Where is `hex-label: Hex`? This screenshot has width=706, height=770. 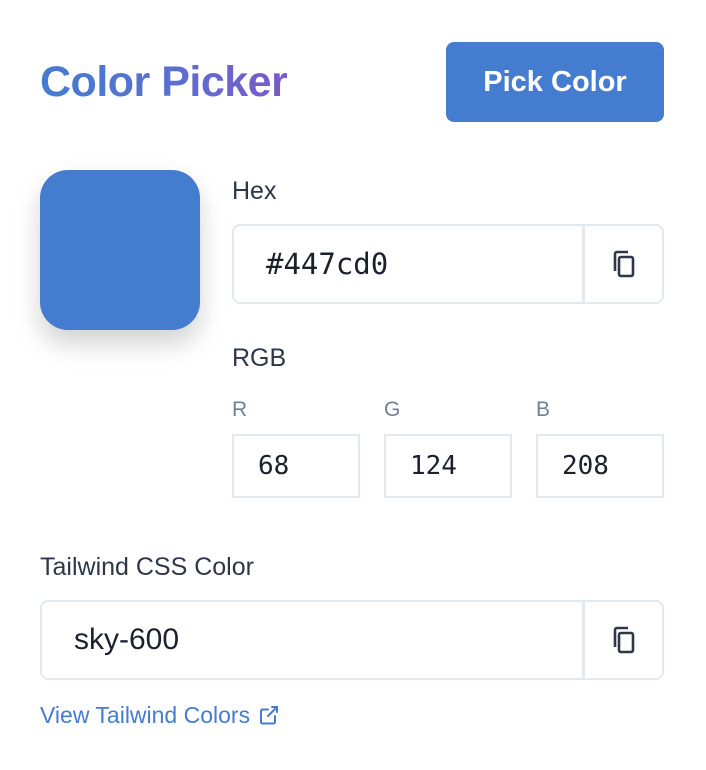 hex-label: Hex is located at coordinates (254, 191).